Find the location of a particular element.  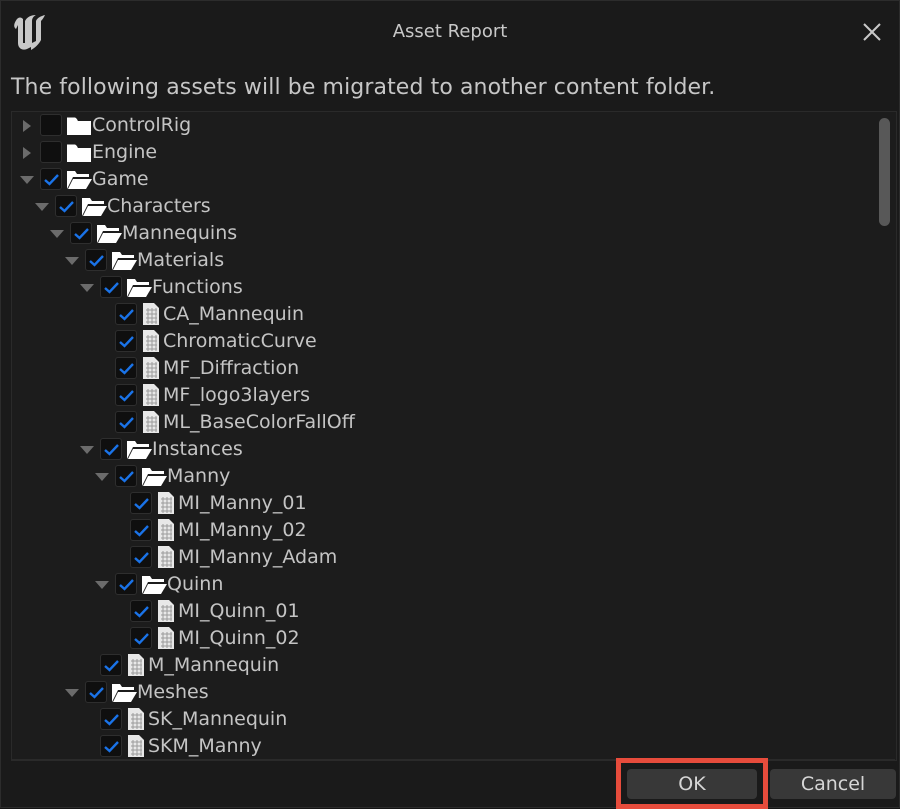

tree-folder-row: Functions is located at coordinates (442, 287).